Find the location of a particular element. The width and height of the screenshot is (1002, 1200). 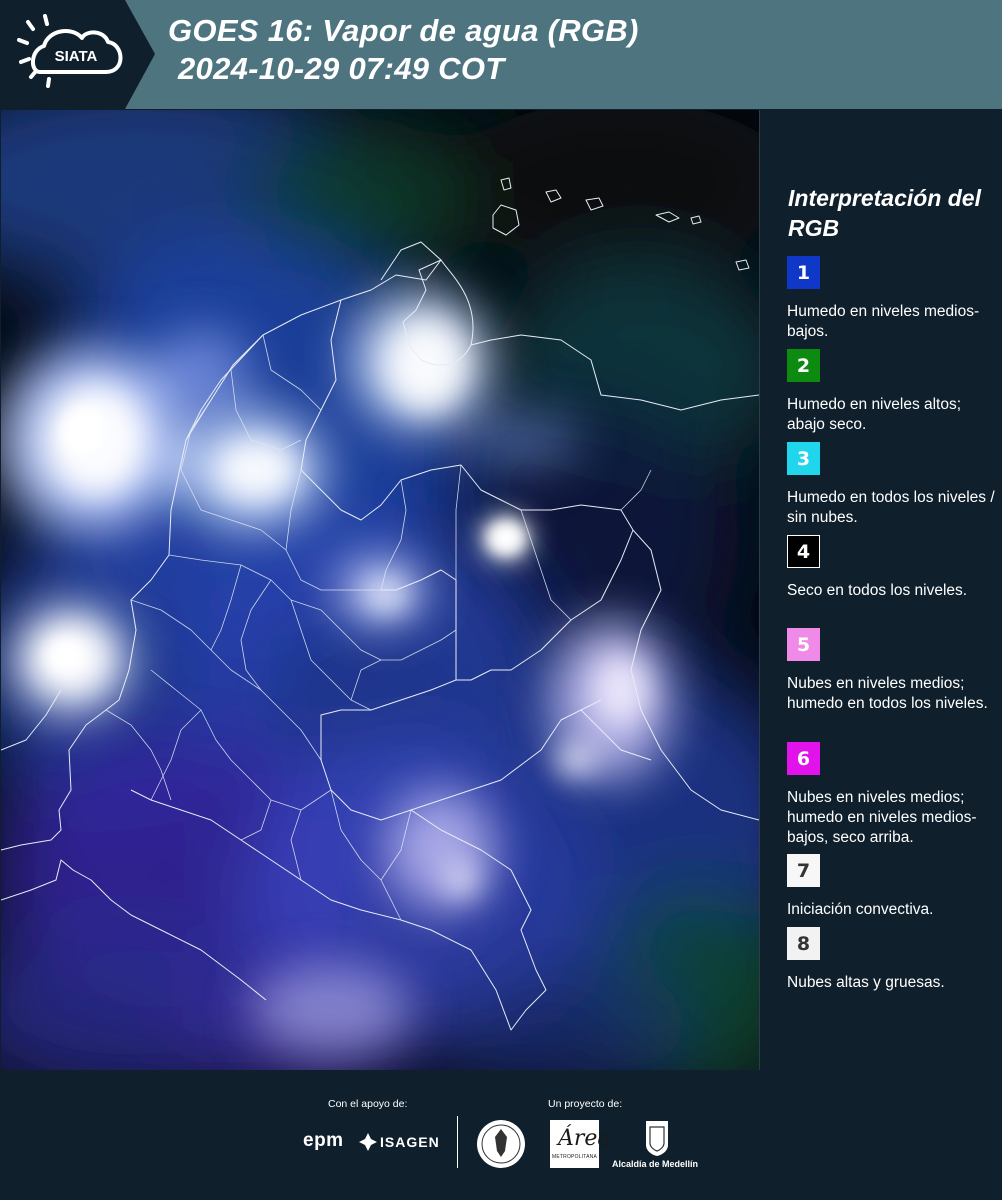

legend-item: 2 Humedo en niveles altos; abajo seco. is located at coordinates (892, 392).